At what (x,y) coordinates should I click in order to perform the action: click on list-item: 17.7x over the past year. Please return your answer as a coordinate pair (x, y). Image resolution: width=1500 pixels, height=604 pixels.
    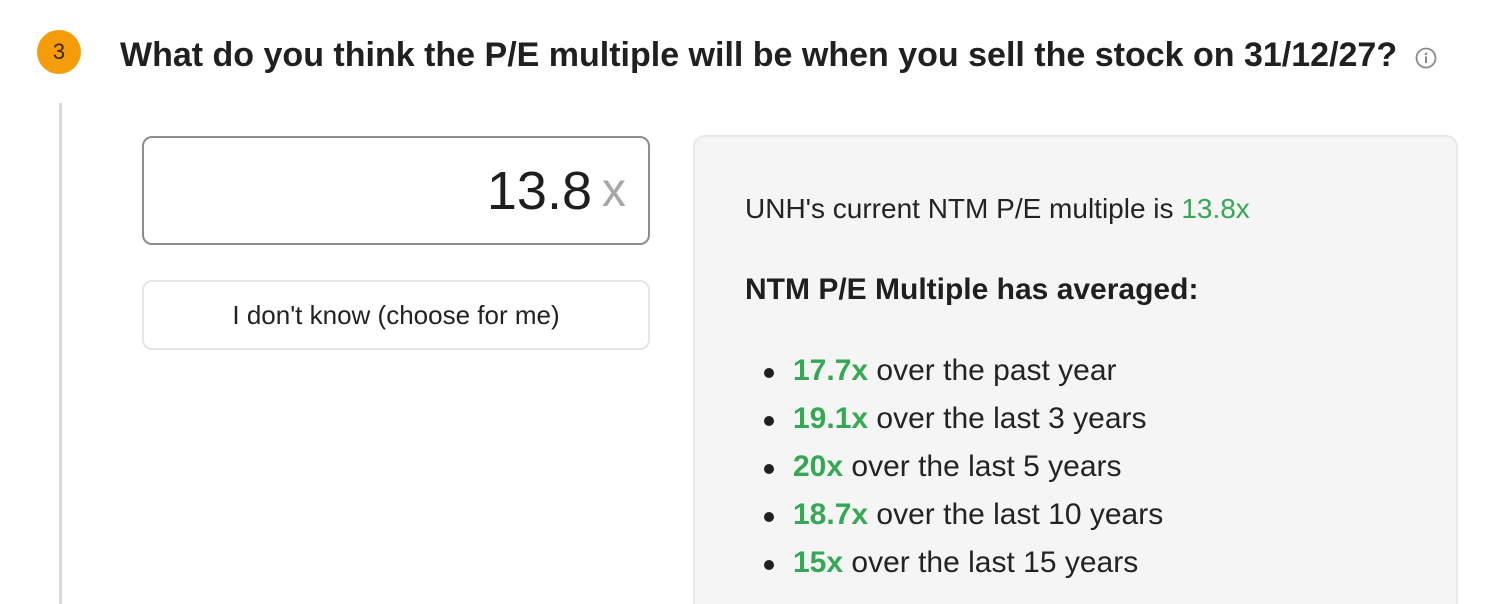
    Looking at the image, I should click on (954, 375).